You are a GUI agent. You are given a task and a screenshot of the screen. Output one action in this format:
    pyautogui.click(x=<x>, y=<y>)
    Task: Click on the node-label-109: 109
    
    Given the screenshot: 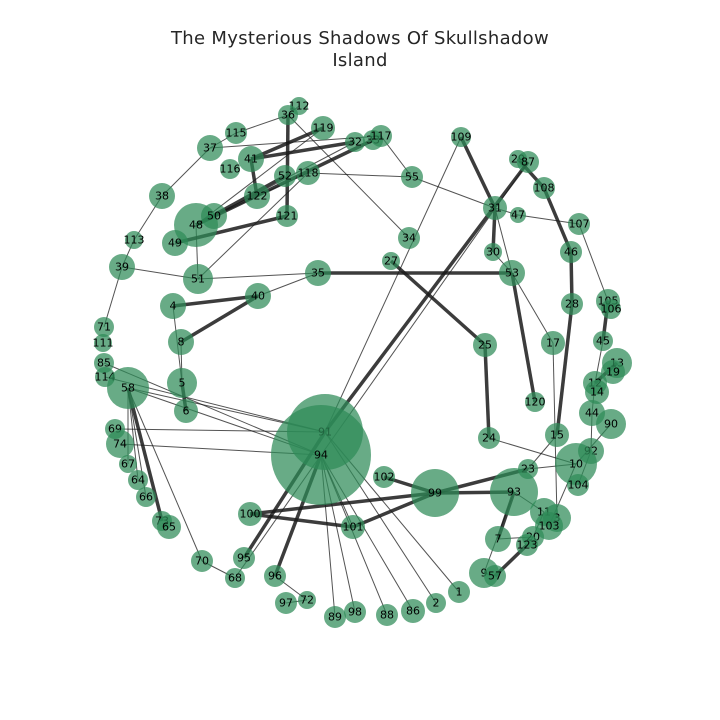 What is the action you would take?
    pyautogui.click(x=461, y=137)
    